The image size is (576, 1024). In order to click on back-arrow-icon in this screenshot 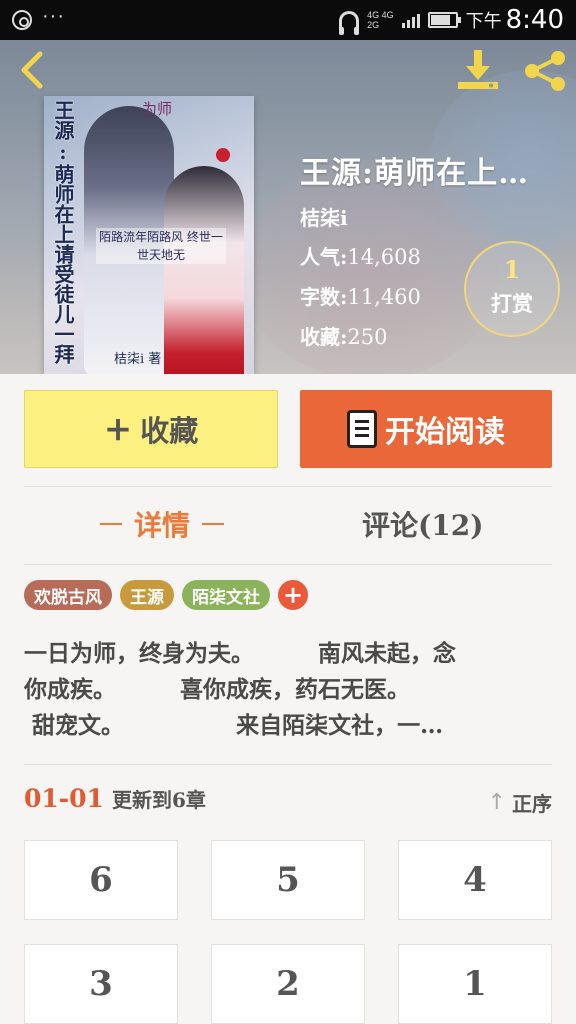, I will do `click(32, 70)`.